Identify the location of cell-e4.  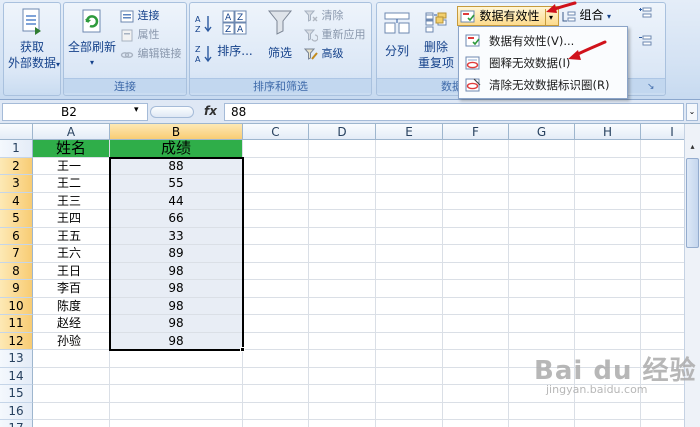
(409, 201).